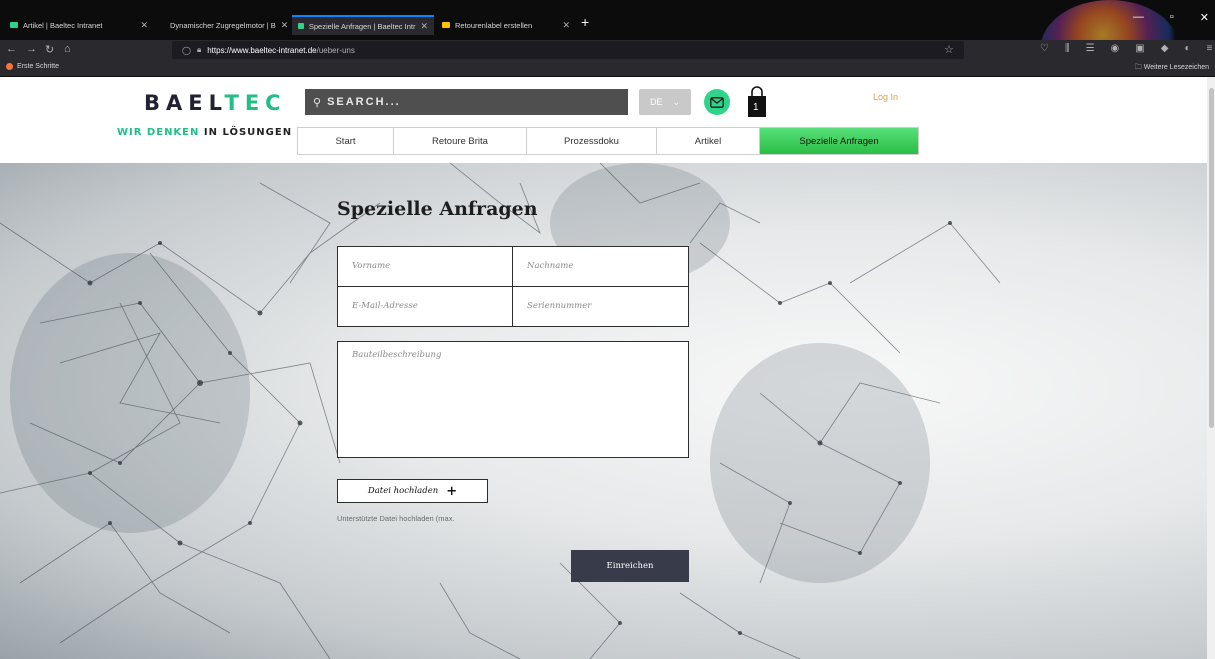 Image resolution: width=1215 pixels, height=659 pixels. What do you see at coordinates (425, 306) in the screenshot?
I see `email-field: E-Mail-Adresse` at bounding box center [425, 306].